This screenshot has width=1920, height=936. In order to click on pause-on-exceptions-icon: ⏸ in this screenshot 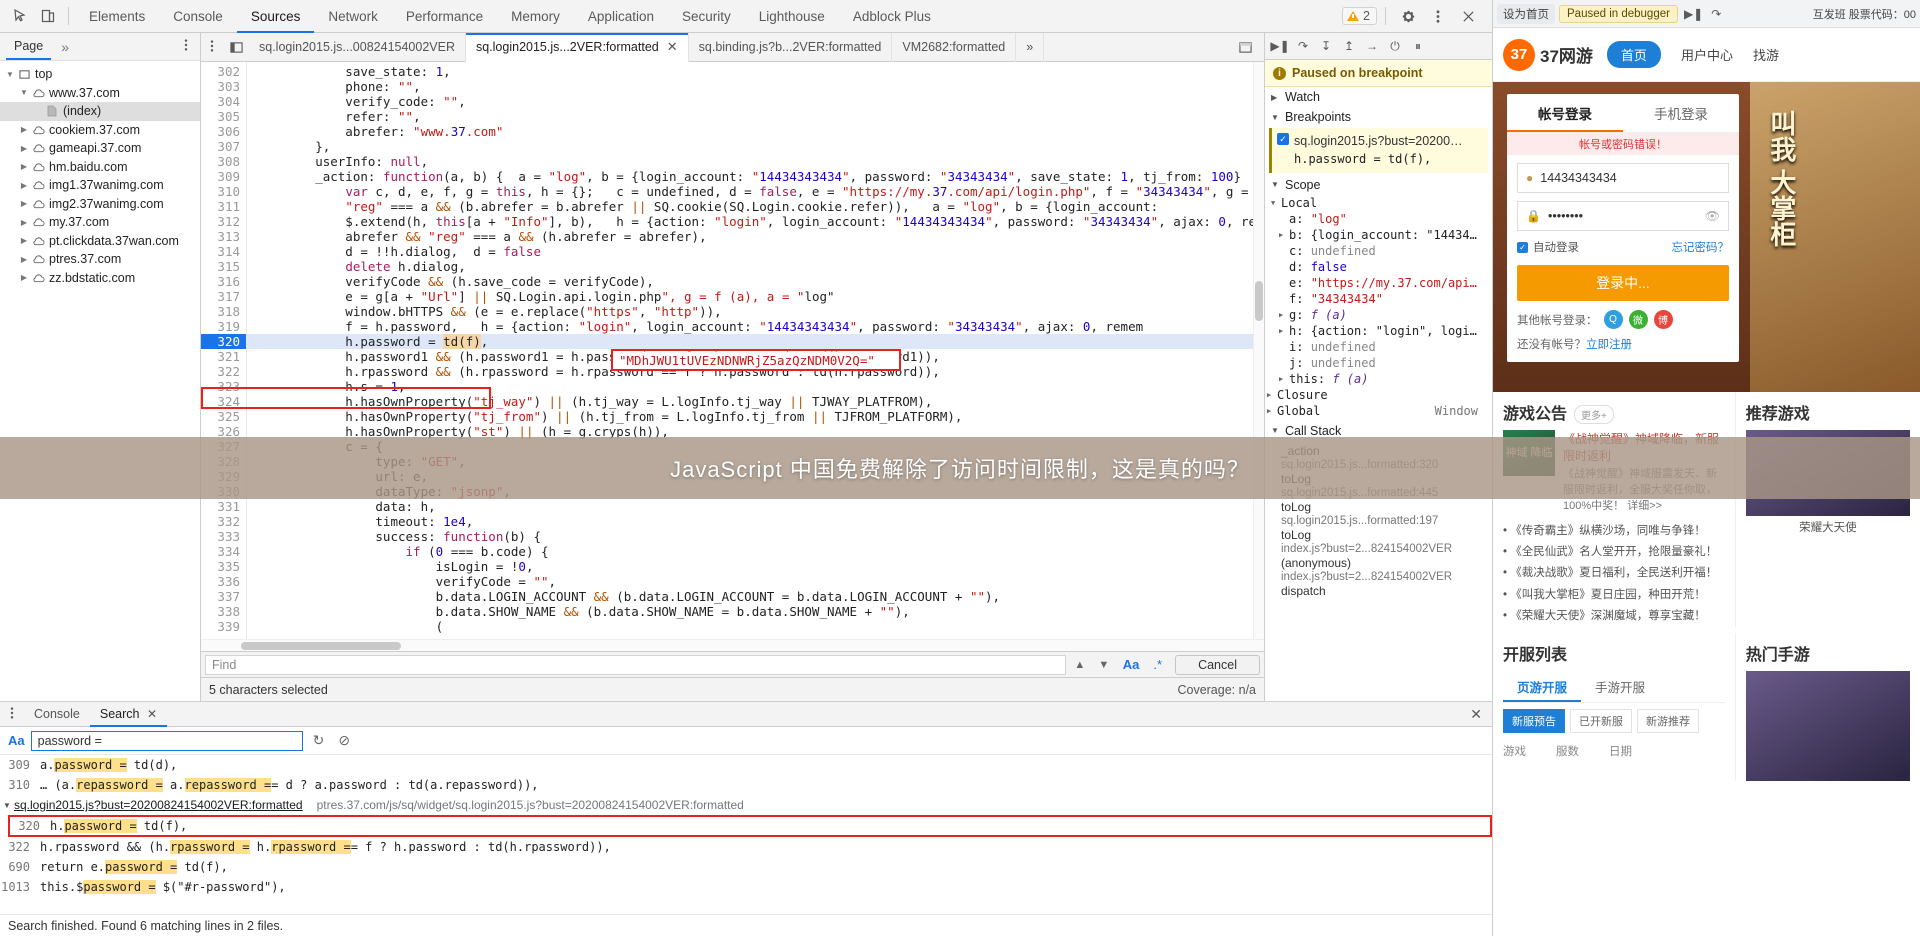, I will do `click(1418, 46)`.